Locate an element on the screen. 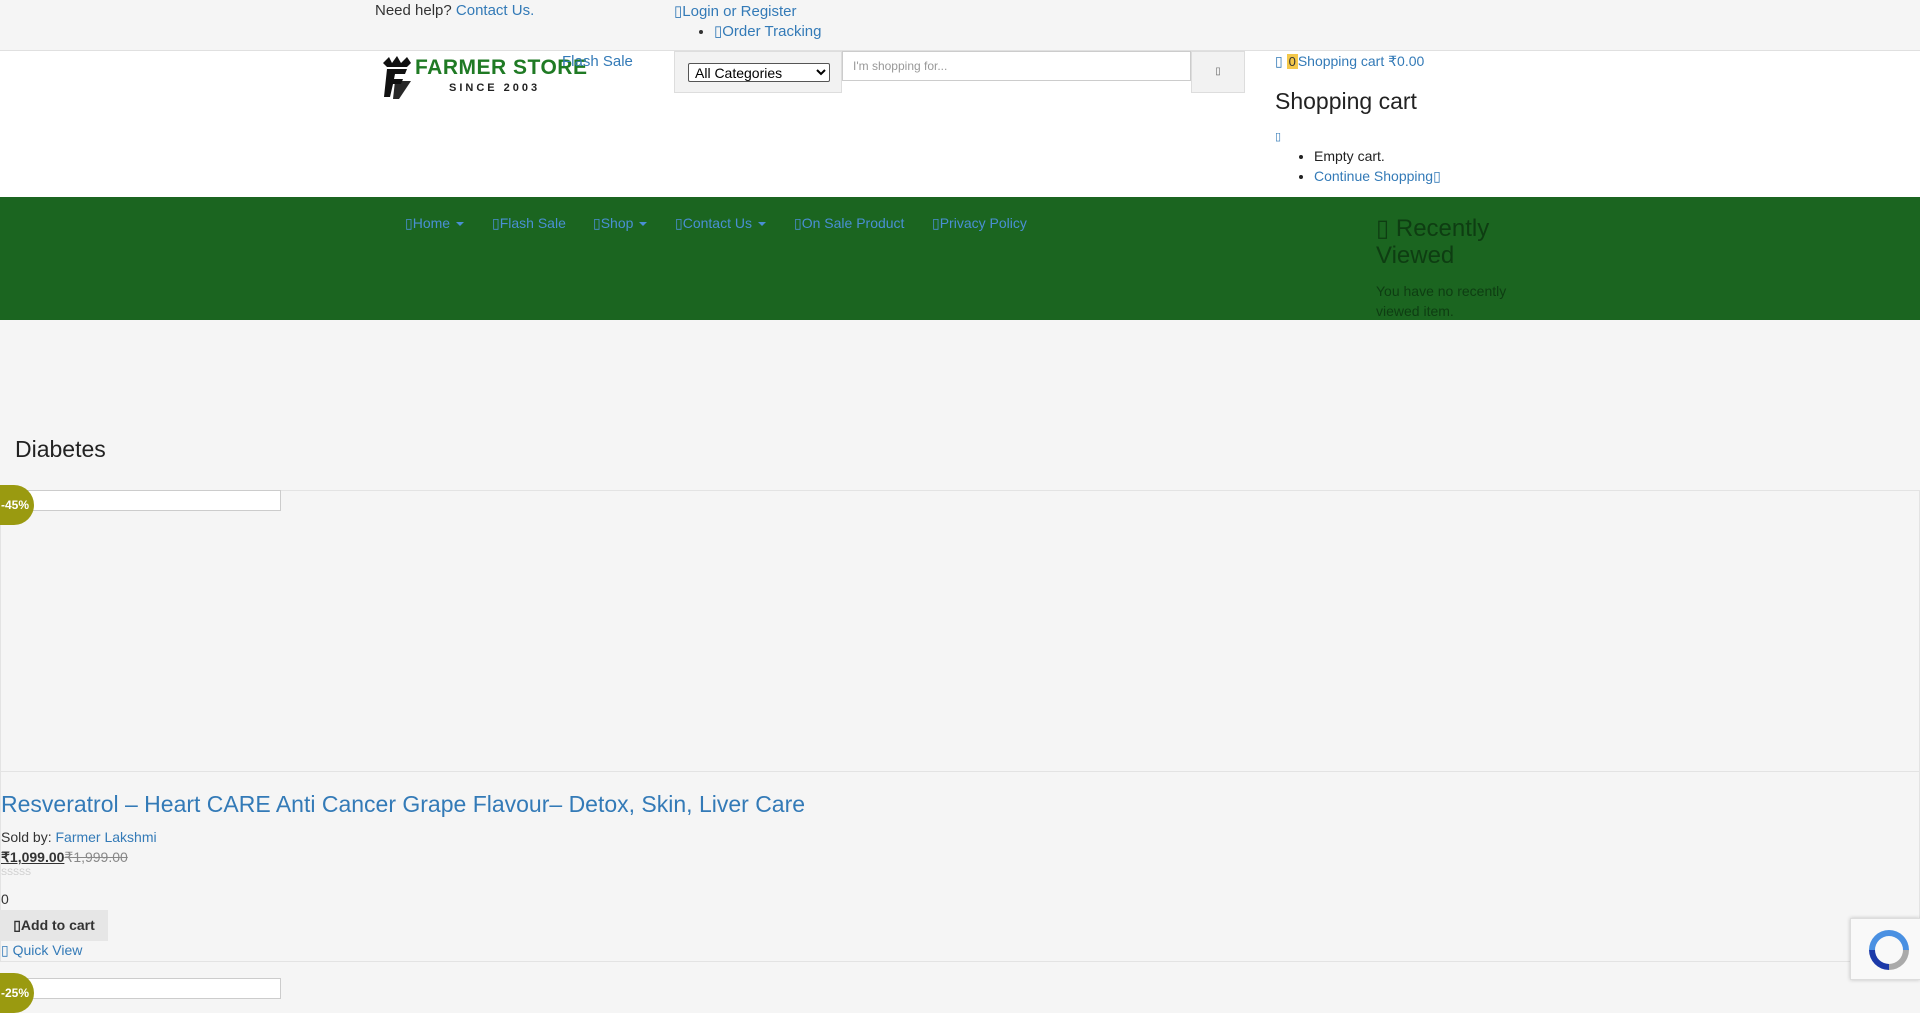 The height and width of the screenshot is (1013, 1920). recently-viewed-title: ▯ Recently Viewed is located at coordinates (1446, 242).